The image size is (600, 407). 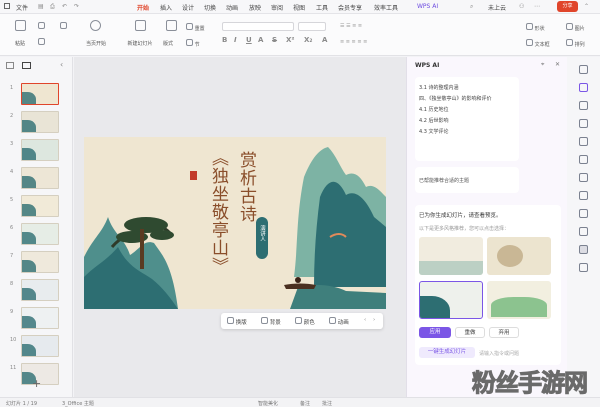 I want to click on strikethrough-icon: S, so click(x=274, y=40).